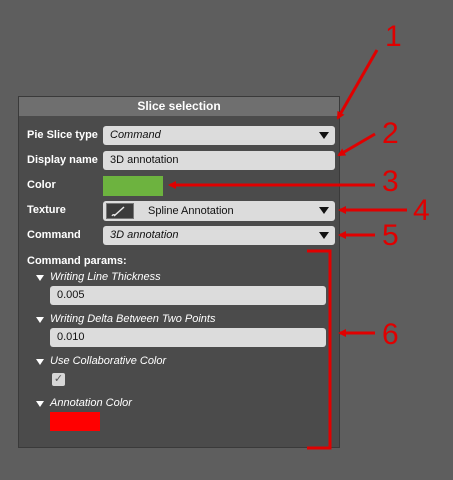 This screenshot has height=480, width=453. Describe the element at coordinates (390, 235) in the screenshot. I see `callout-number-5: 5` at that location.